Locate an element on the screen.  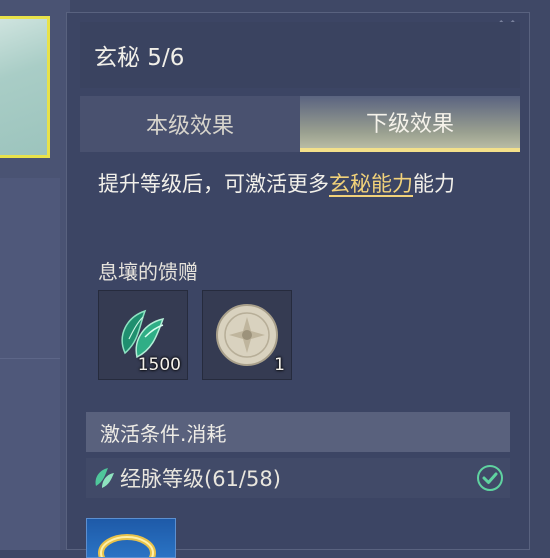
description-text: 提升等级后，可激活更多 is located at coordinates (213, 184).